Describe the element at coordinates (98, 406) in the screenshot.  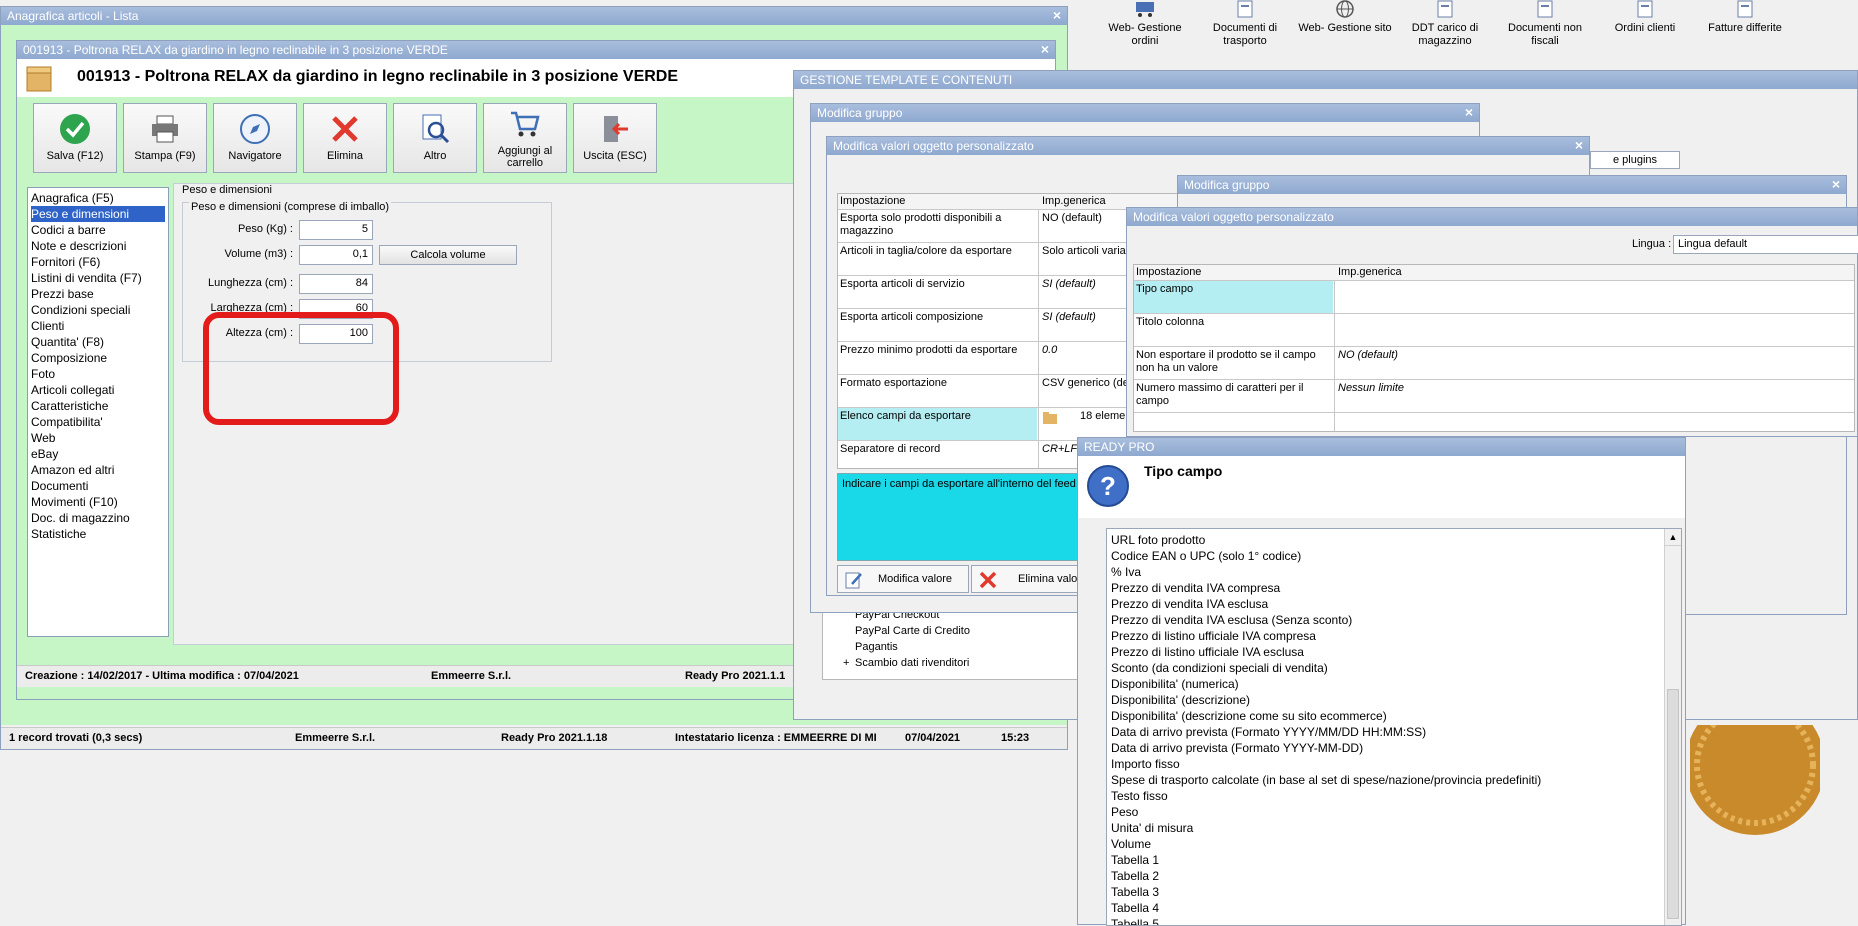
I see `nav-item: Caratteristiche` at that location.